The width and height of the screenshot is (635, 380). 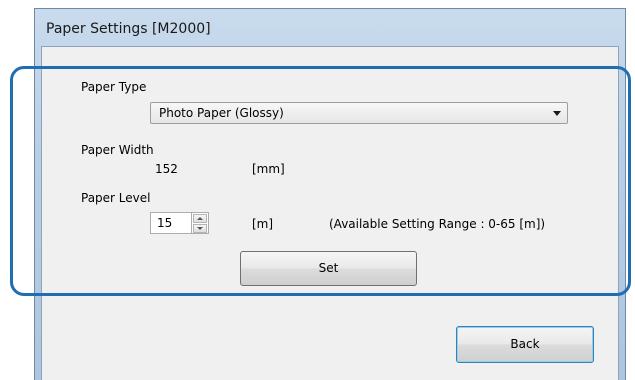 I want to click on back-button: Back, so click(x=525, y=344).